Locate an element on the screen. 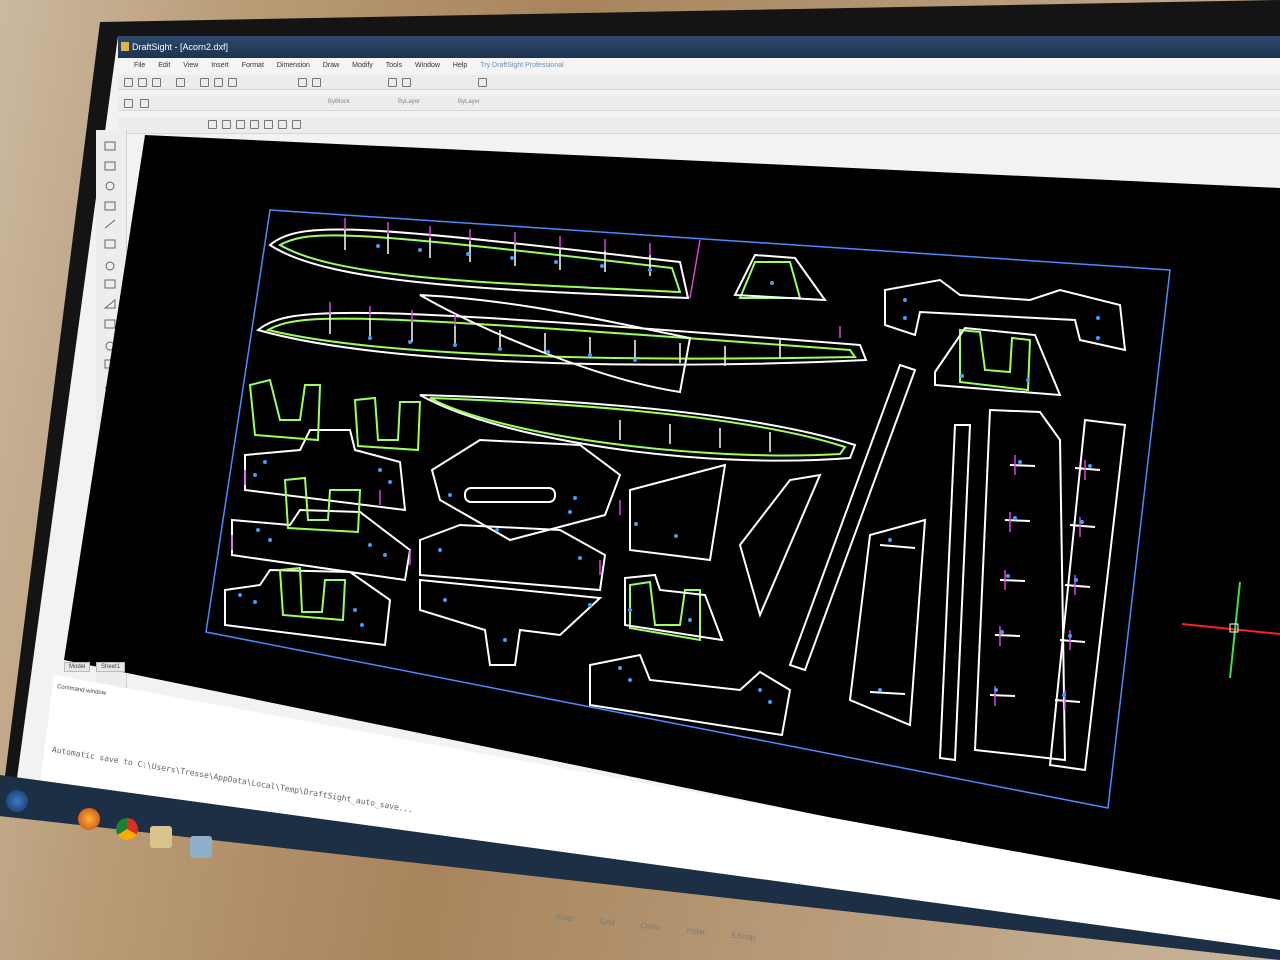 This screenshot has width=1280, height=960. new-file-icon is located at coordinates (128, 82).